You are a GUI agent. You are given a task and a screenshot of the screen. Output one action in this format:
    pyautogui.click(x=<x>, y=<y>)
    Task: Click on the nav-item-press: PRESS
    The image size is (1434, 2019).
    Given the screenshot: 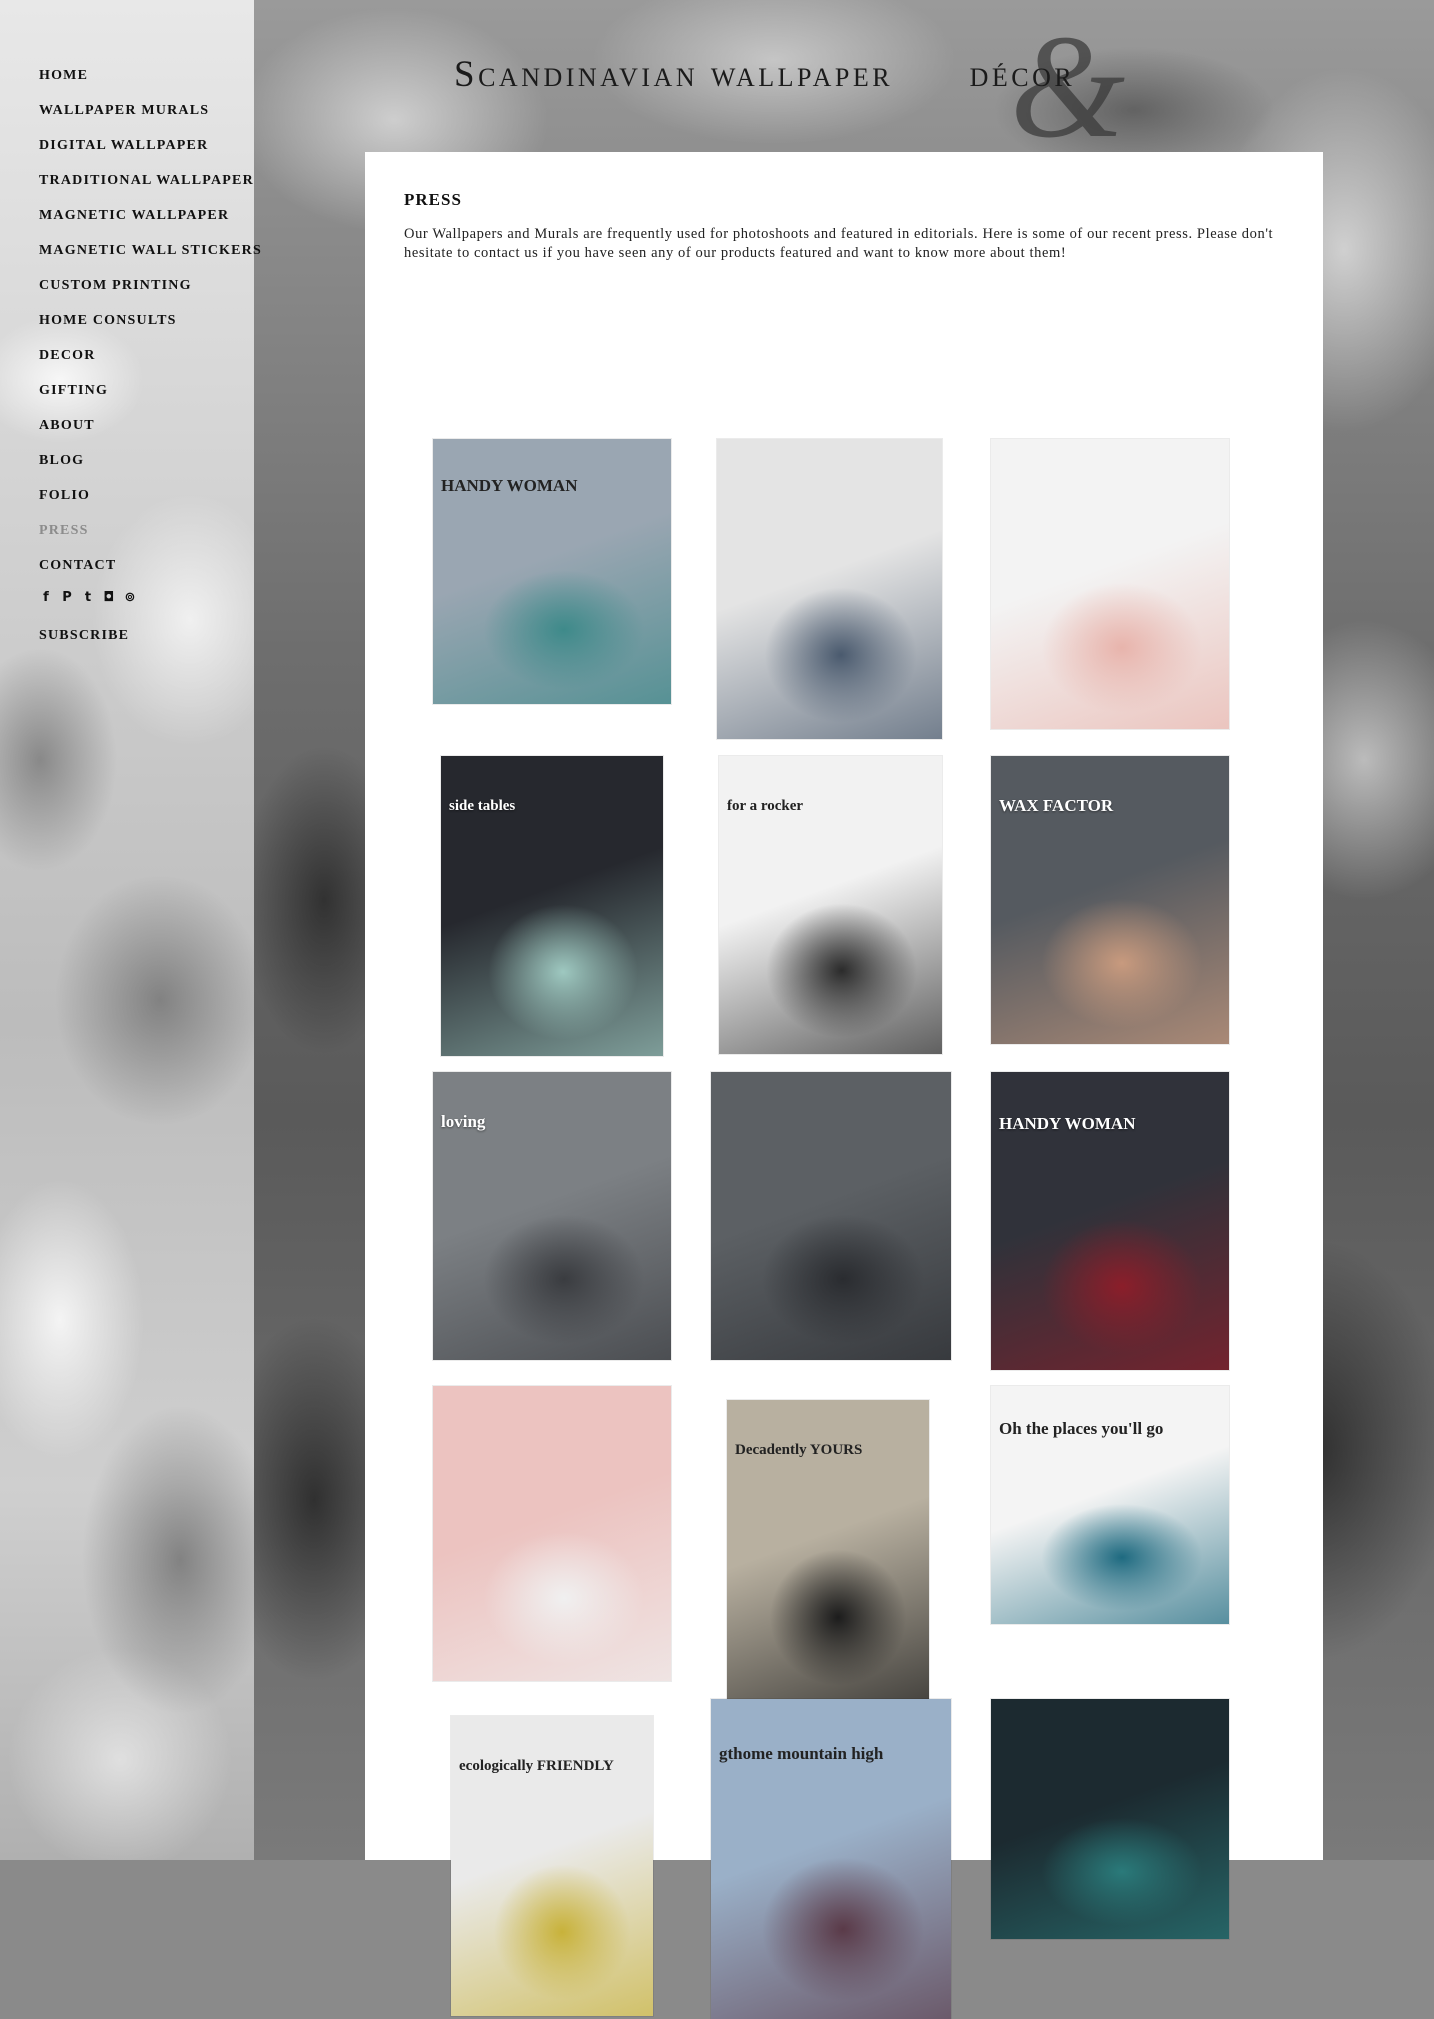 What is the action you would take?
    pyautogui.click(x=146, y=536)
    